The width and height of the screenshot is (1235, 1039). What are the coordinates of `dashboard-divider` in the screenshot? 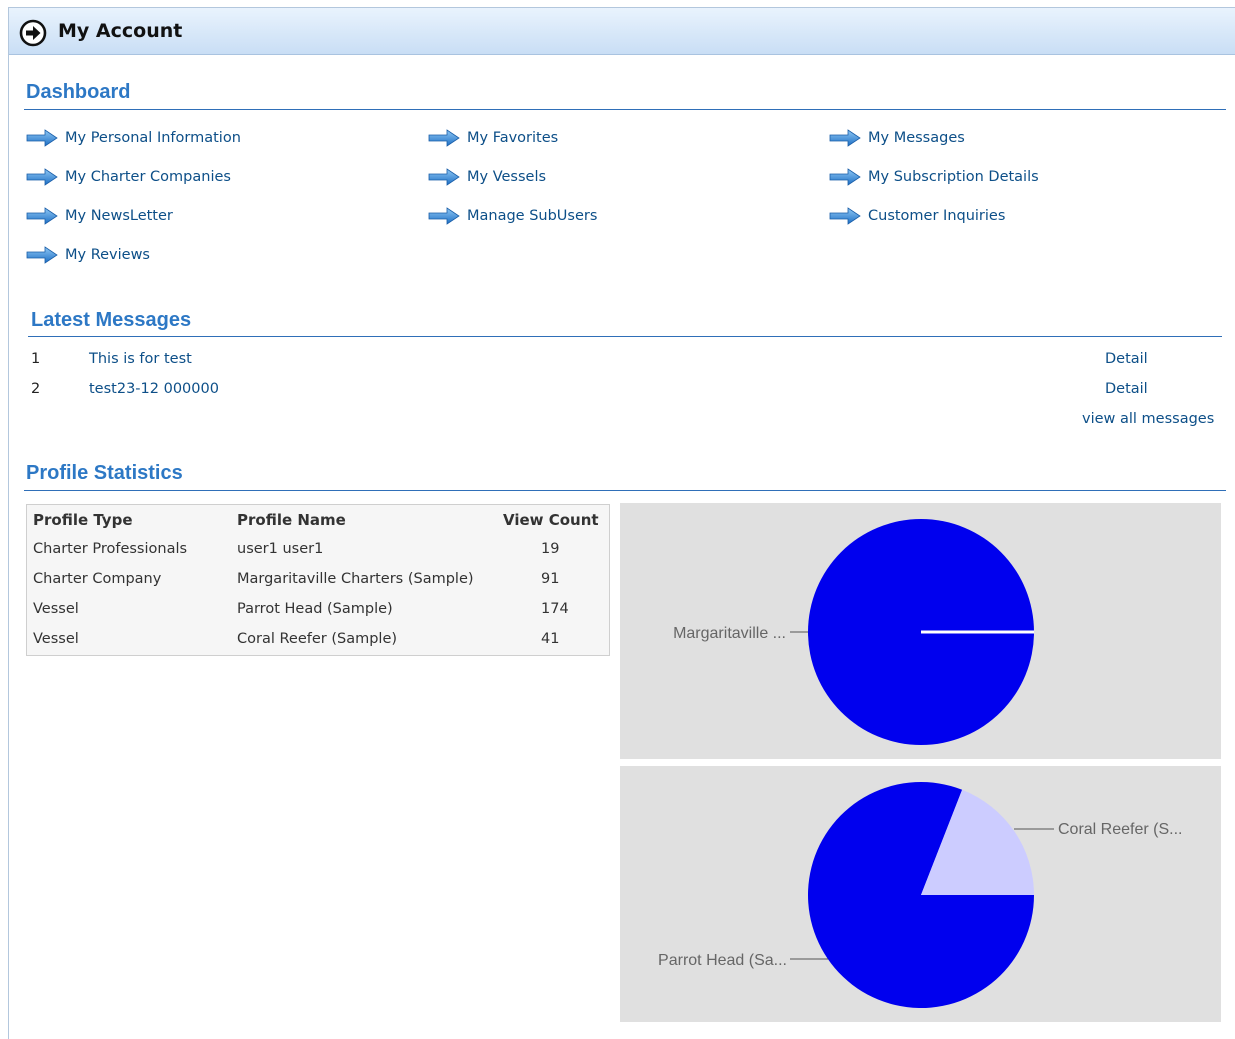 It's located at (625, 109).